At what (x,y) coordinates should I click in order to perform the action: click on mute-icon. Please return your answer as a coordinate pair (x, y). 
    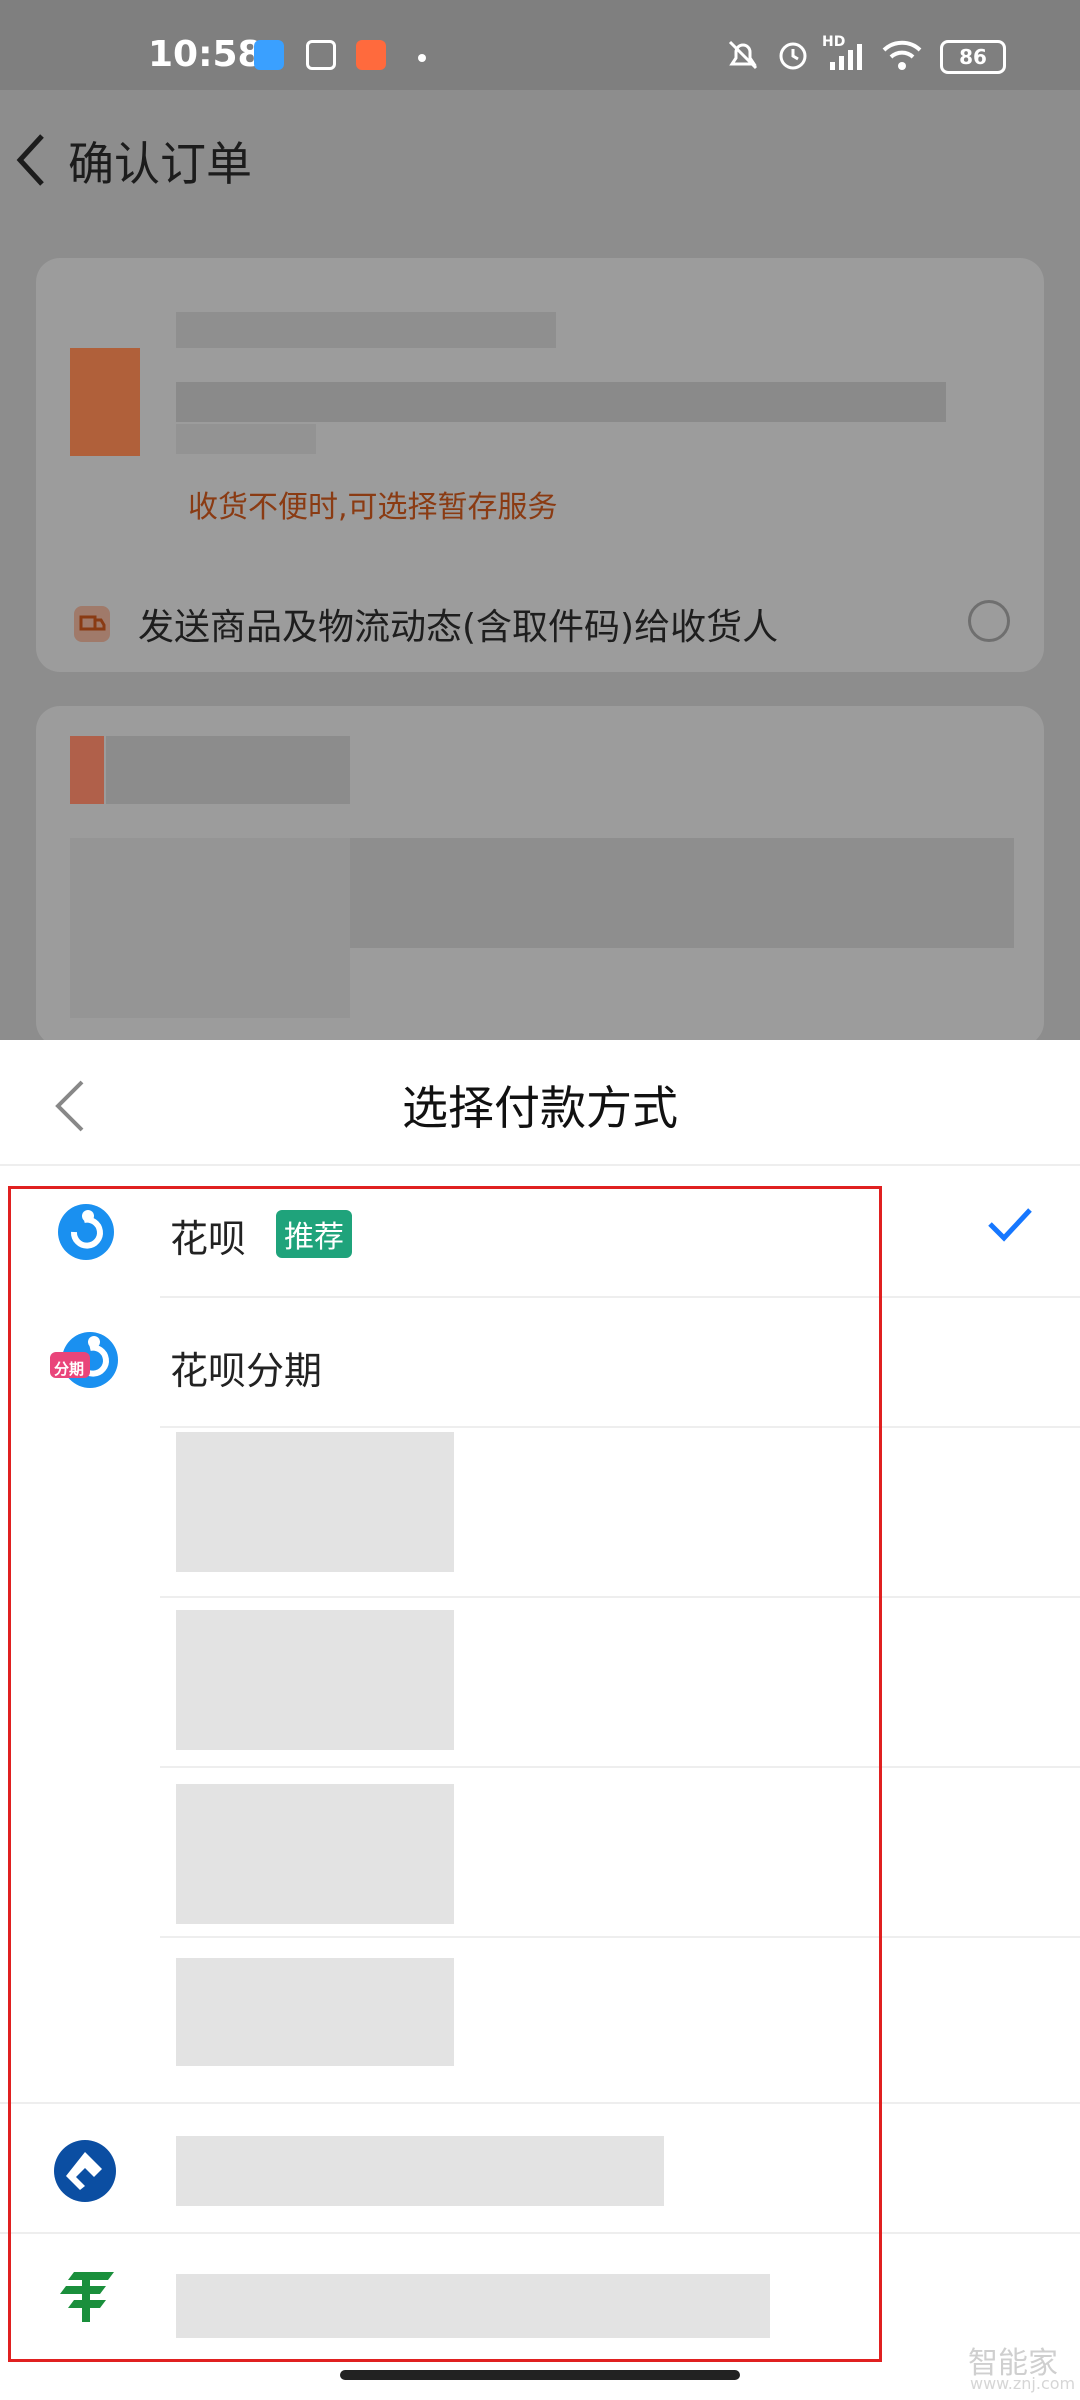
    Looking at the image, I should click on (743, 55).